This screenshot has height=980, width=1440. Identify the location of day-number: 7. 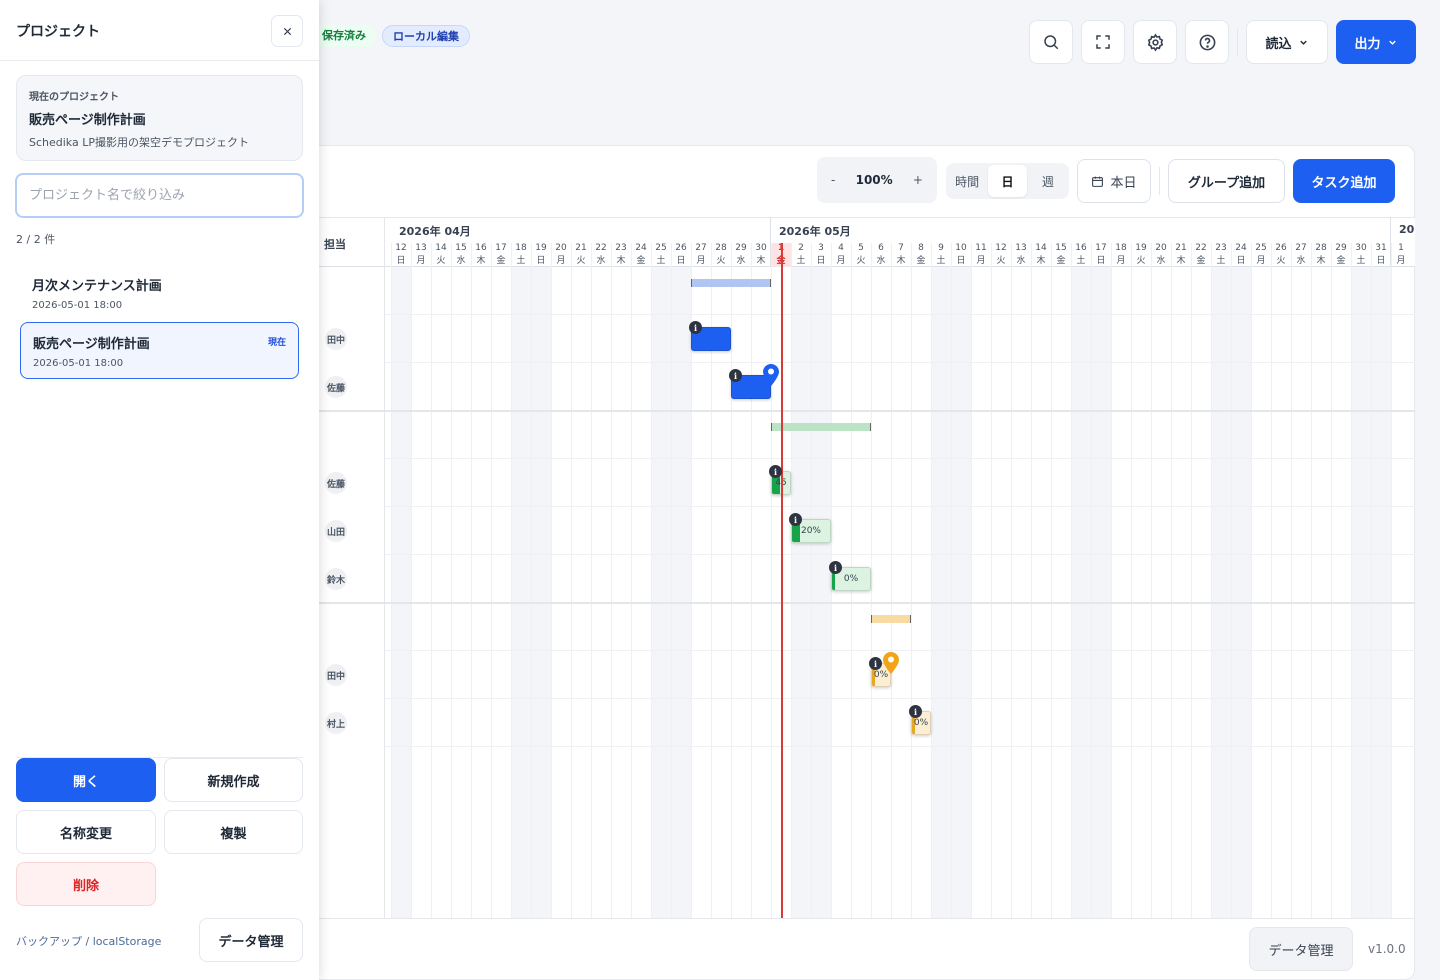
(901, 248).